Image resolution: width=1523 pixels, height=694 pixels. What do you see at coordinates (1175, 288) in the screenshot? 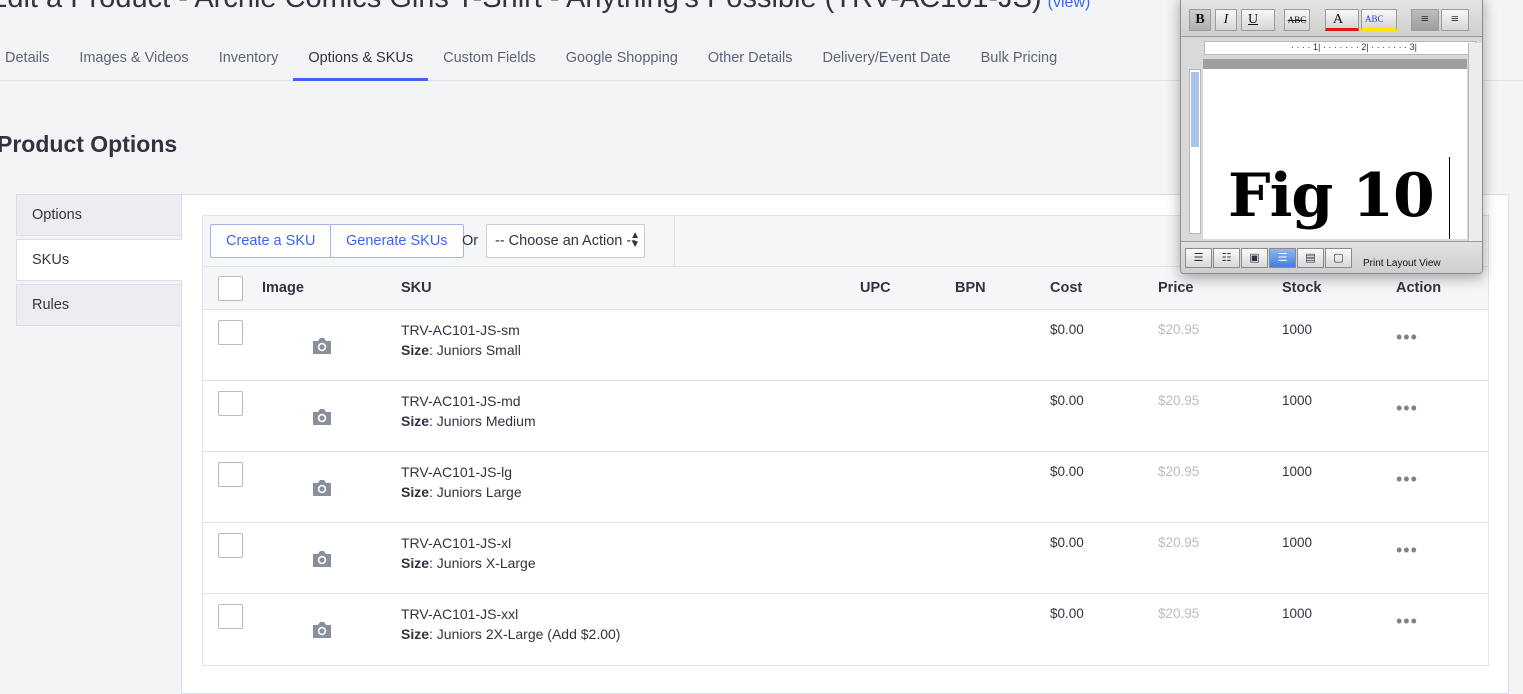
I see `col-price: Price` at bounding box center [1175, 288].